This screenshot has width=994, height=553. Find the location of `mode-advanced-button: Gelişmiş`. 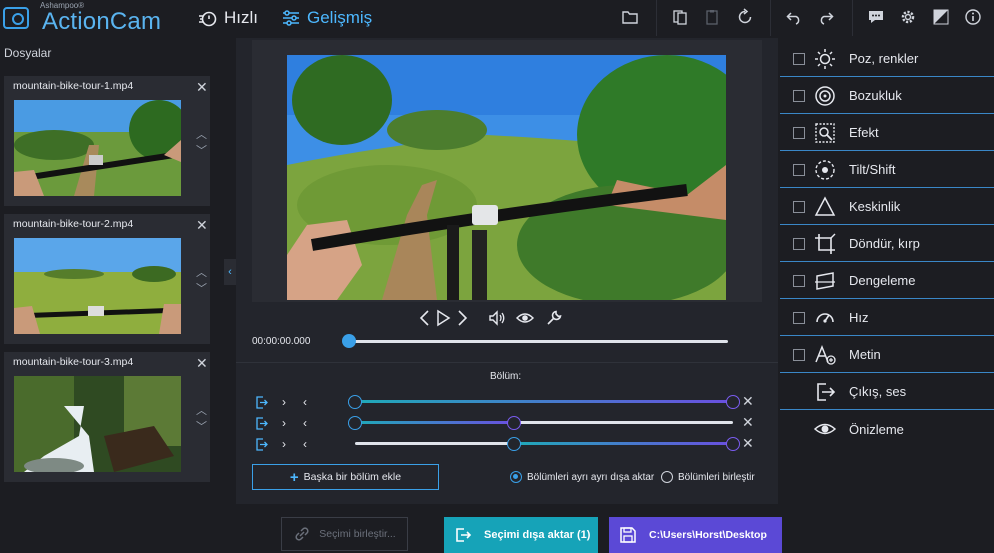

mode-advanced-button: Gelişmiş is located at coordinates (326, 18).